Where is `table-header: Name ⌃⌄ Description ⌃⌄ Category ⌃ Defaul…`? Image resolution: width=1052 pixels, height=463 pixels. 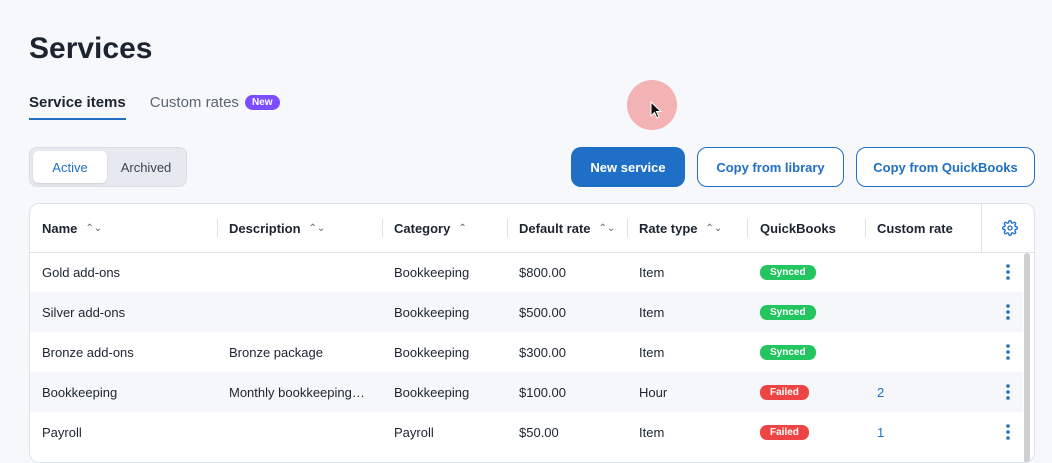 table-header: Name ⌃⌄ Description ⌃⌄ Category ⌃ Defaul… is located at coordinates (532, 228).